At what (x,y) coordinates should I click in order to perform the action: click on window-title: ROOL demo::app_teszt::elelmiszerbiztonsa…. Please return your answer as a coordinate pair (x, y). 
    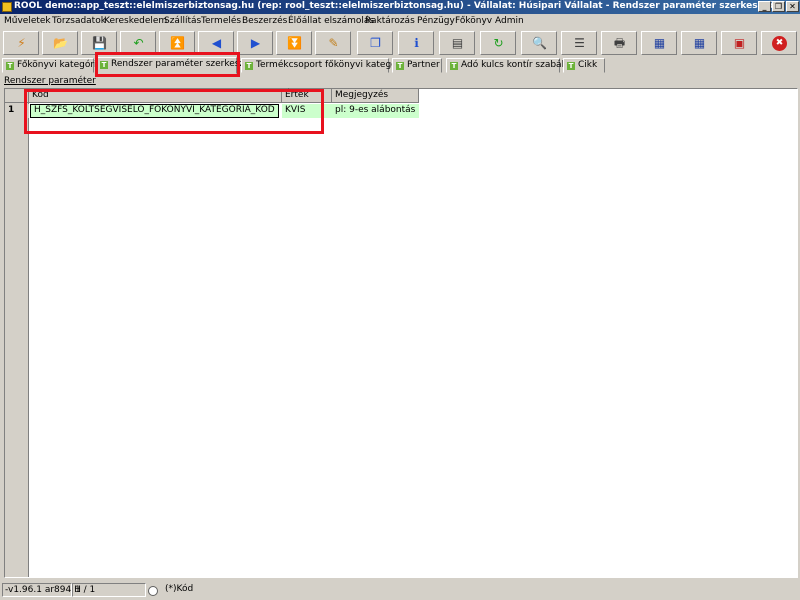
    Looking at the image, I should click on (394, 6).